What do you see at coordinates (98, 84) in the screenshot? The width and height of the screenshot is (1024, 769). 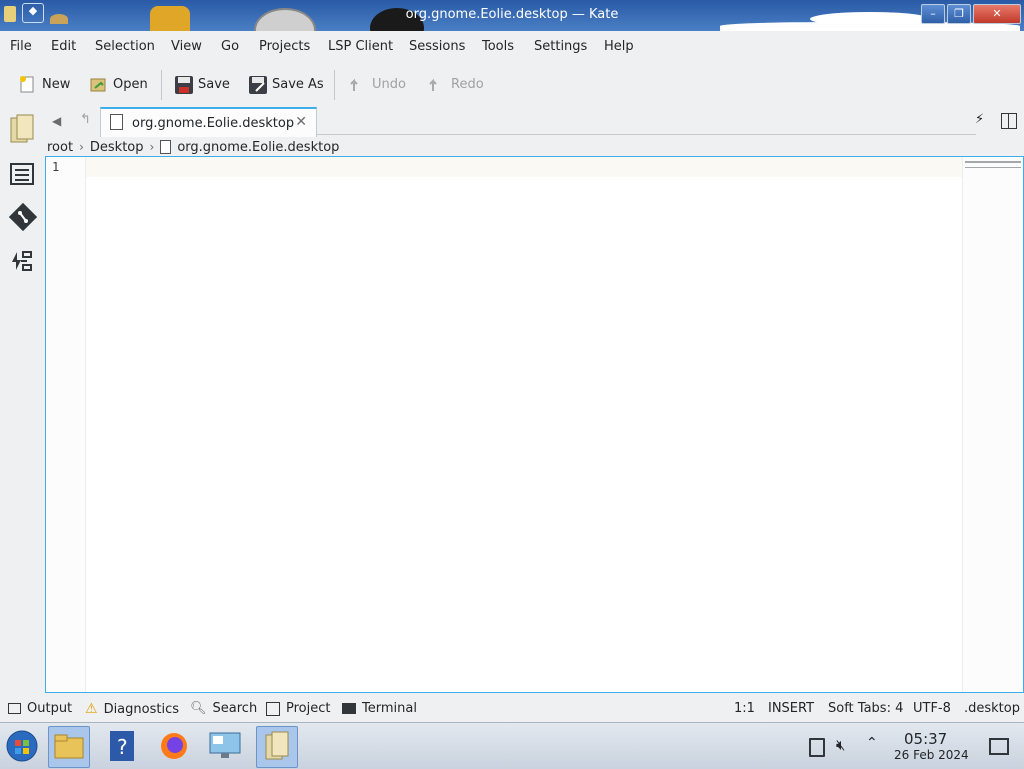 I see `open-folder-icon` at bounding box center [98, 84].